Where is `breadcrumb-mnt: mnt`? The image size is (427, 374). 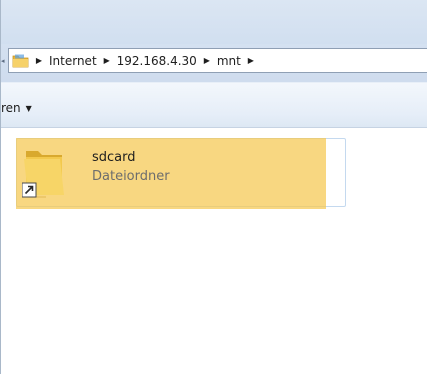
breadcrumb-mnt: mnt is located at coordinates (229, 61).